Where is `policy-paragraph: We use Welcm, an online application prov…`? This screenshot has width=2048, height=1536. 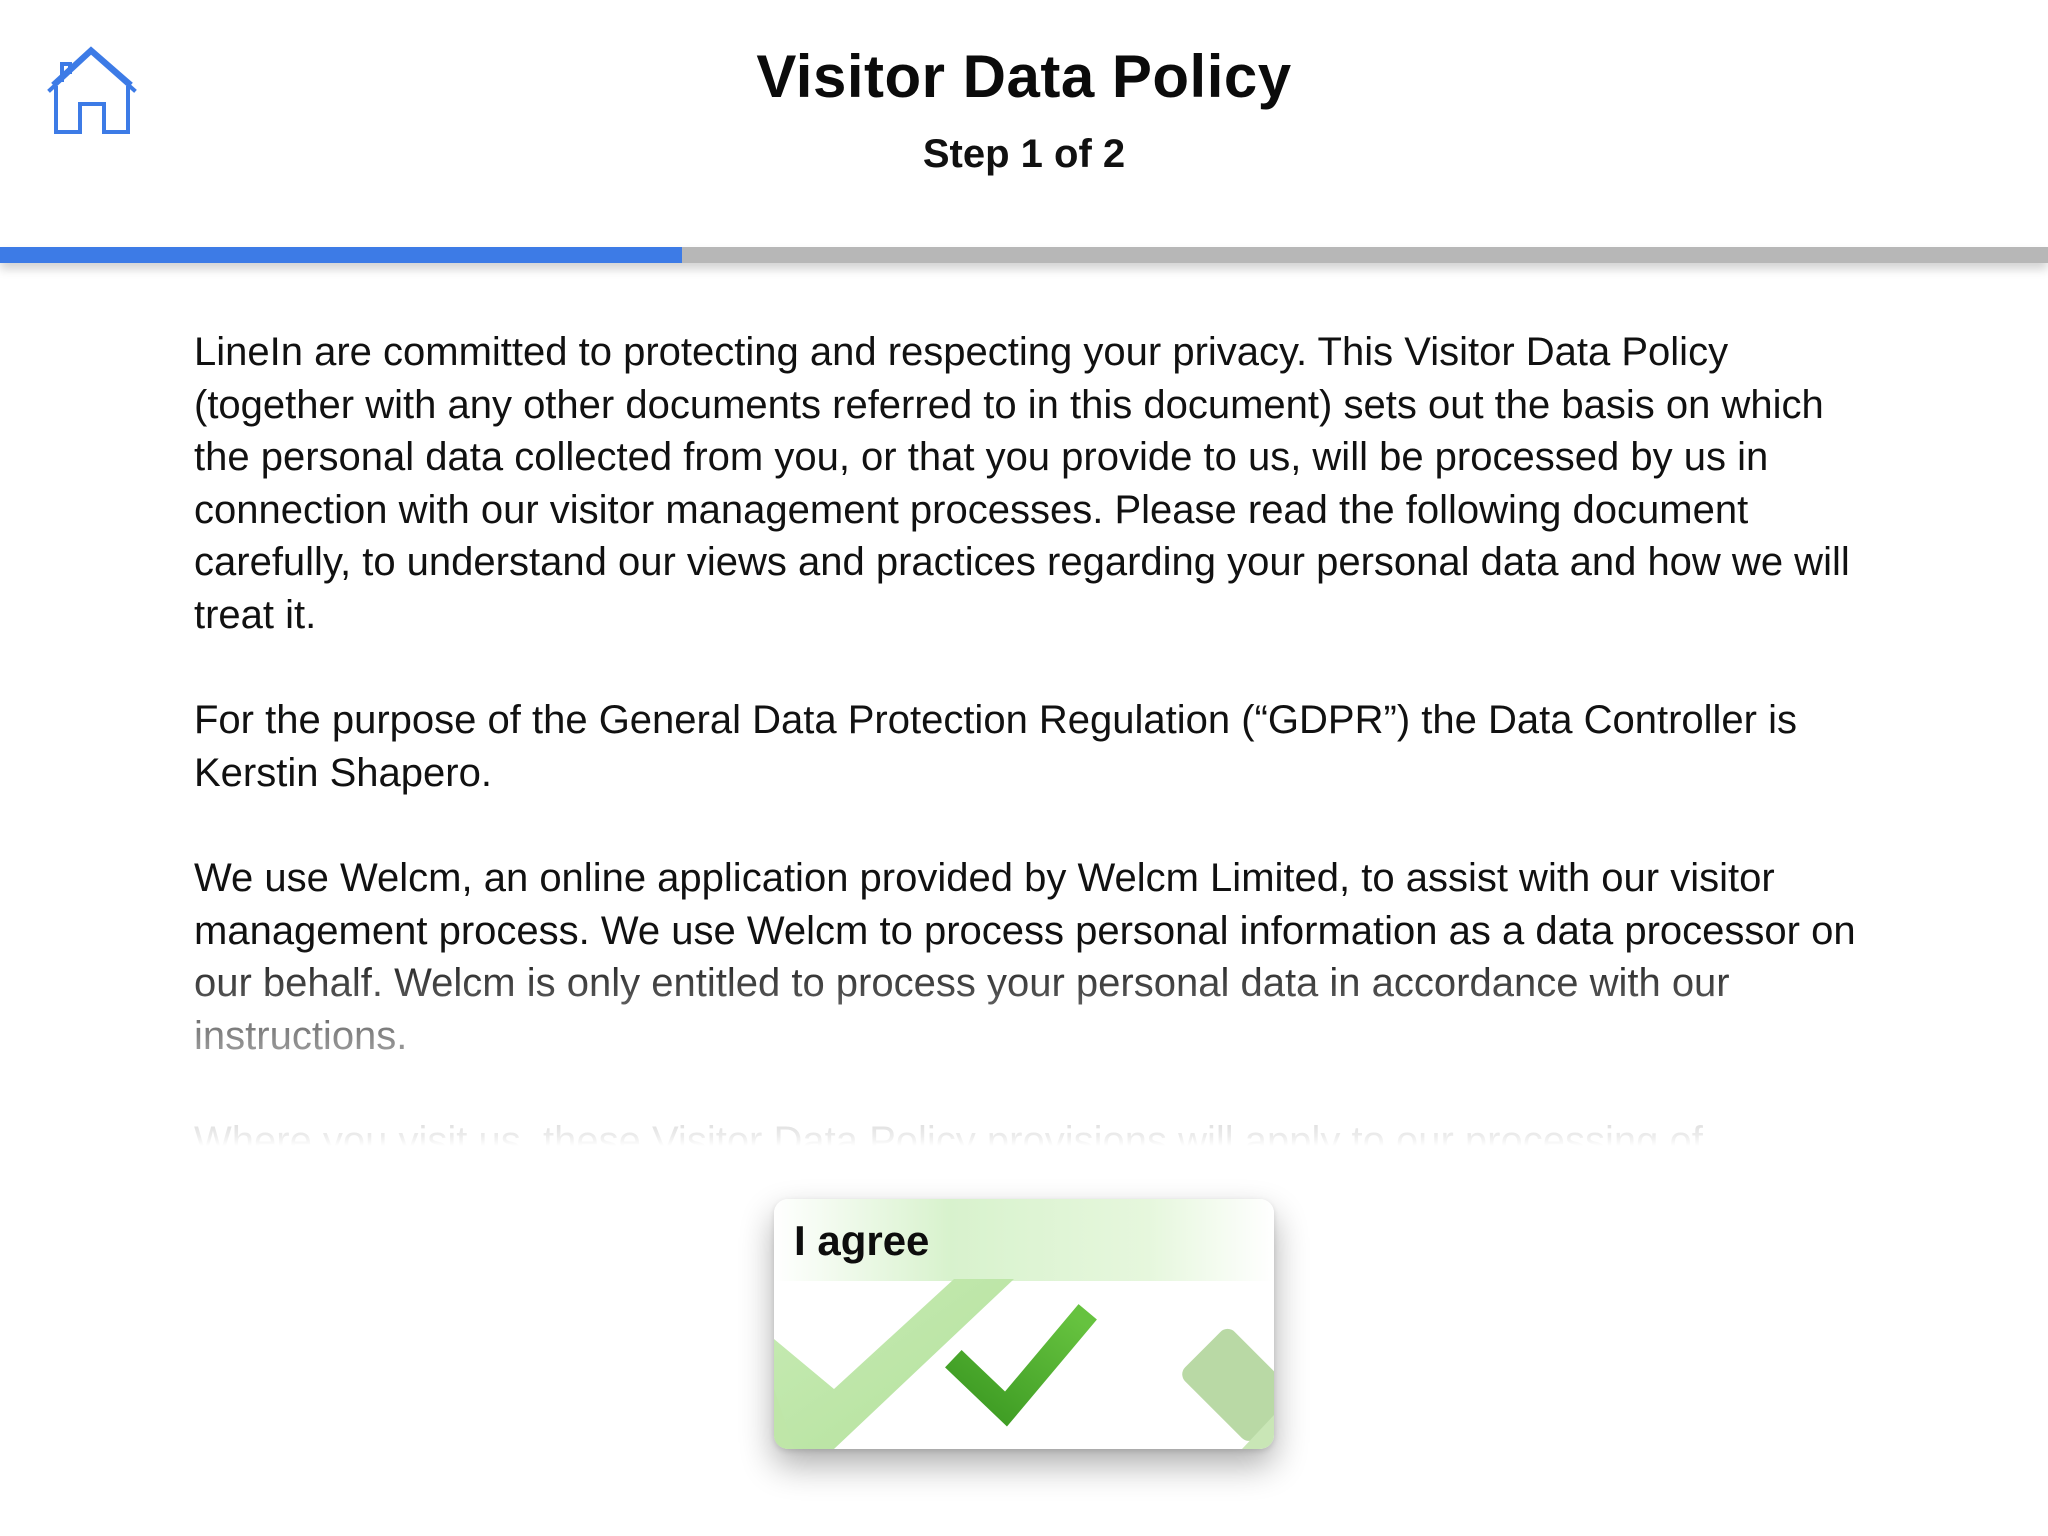
policy-paragraph: We use Welcm, an online application prov… is located at coordinates (1025, 957).